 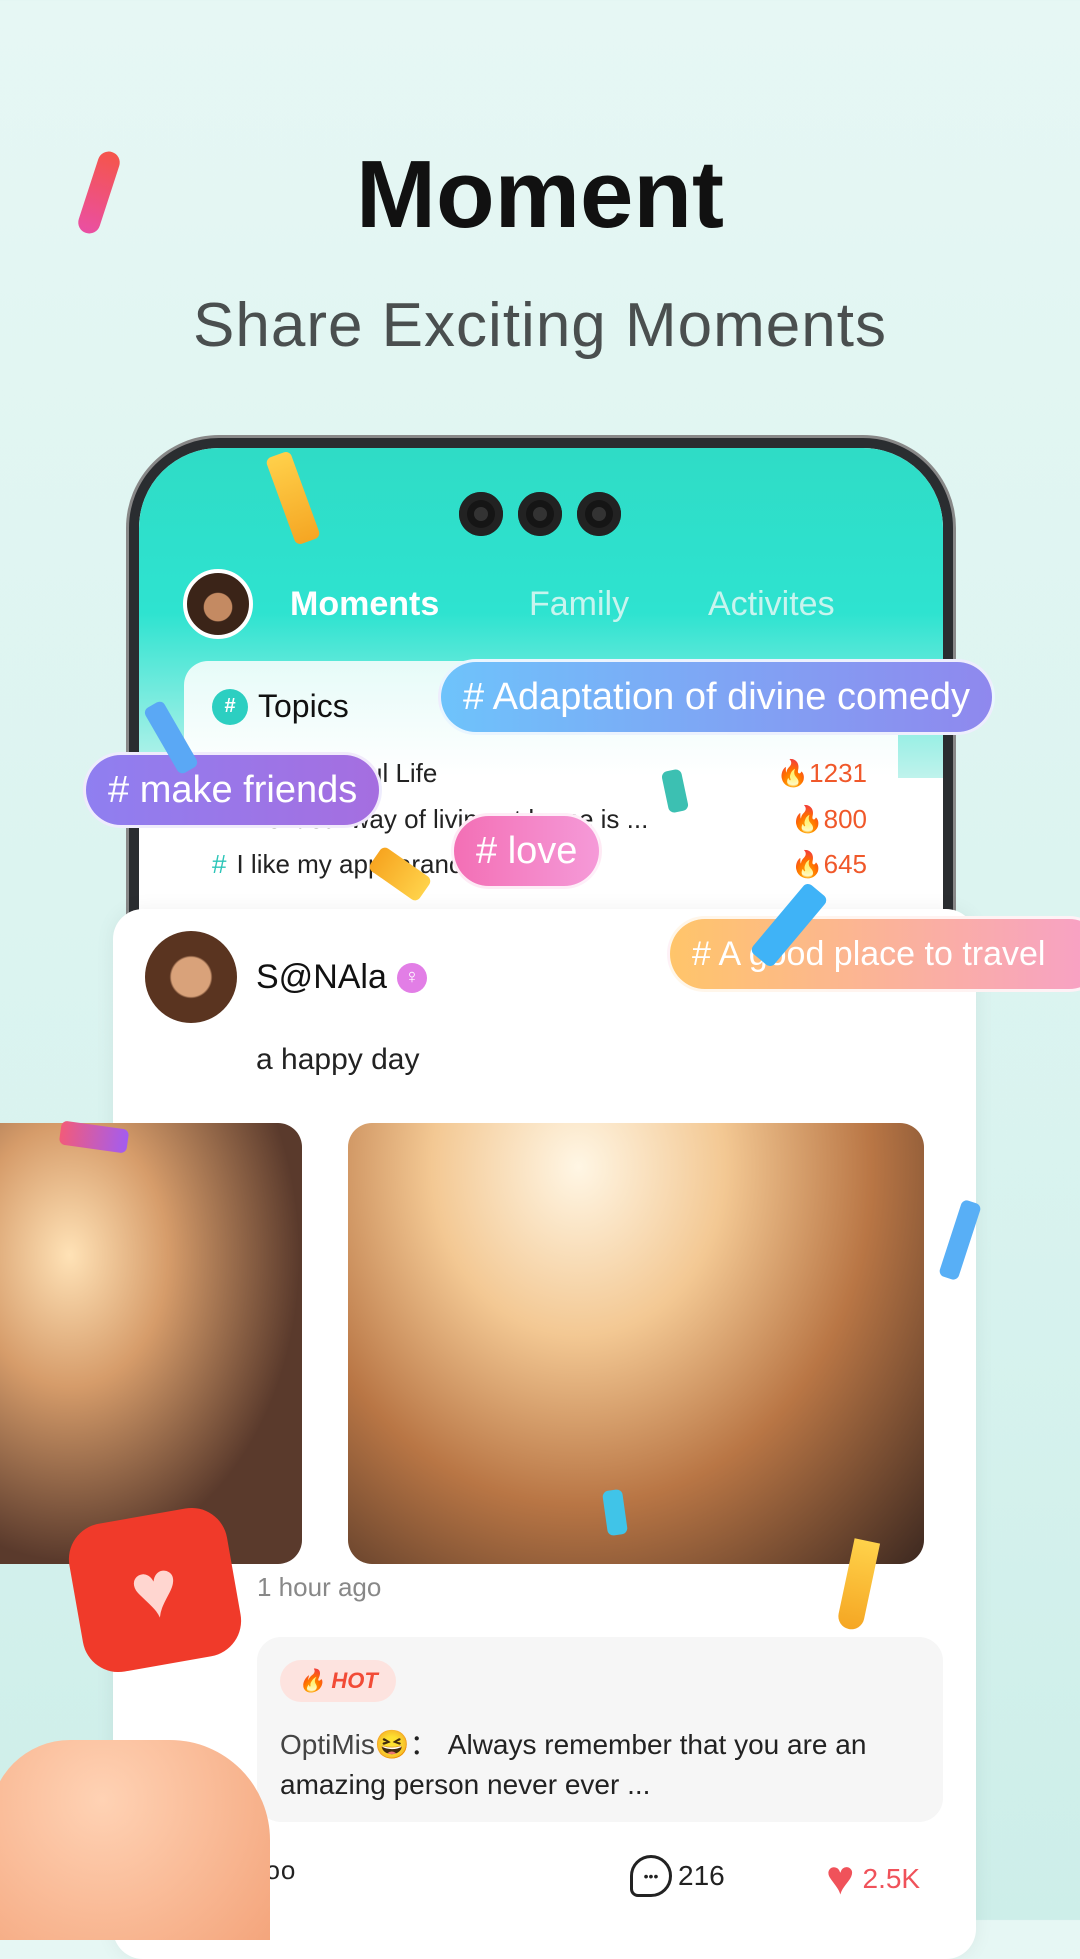 I want to click on page-subtitle: Share Exciting Moments, so click(x=540, y=325).